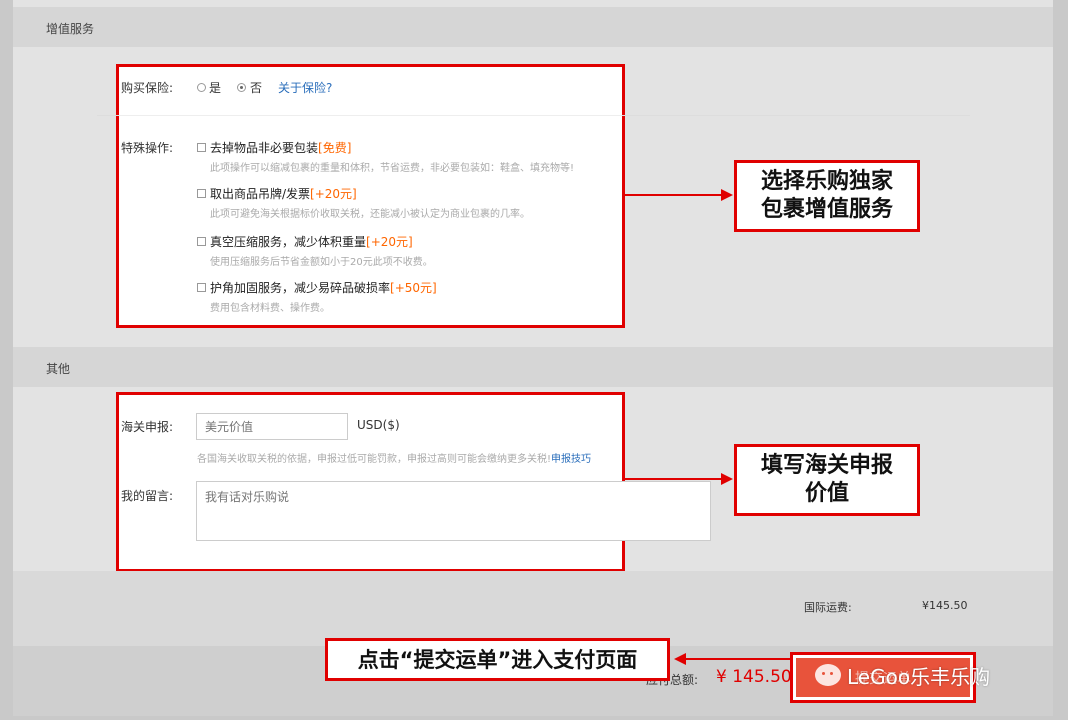  I want to click on corner-protect-desc: 费用包含材料费、操作费。, so click(270, 308).